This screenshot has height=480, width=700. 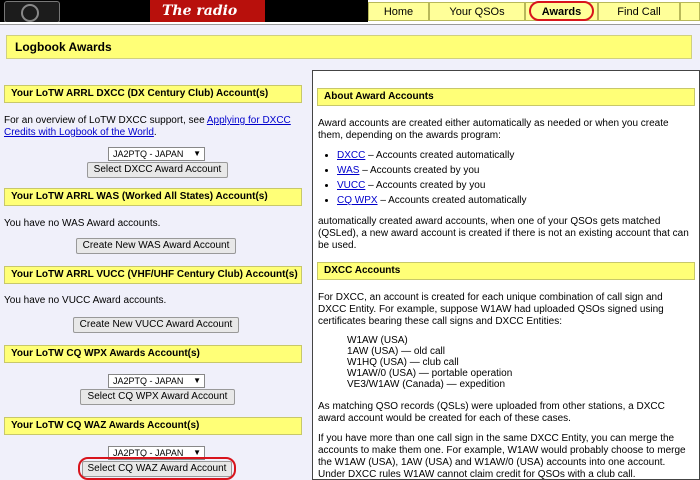 I want to click on select-dxcc-account-button: Select DXCC Award Account, so click(x=157, y=170).